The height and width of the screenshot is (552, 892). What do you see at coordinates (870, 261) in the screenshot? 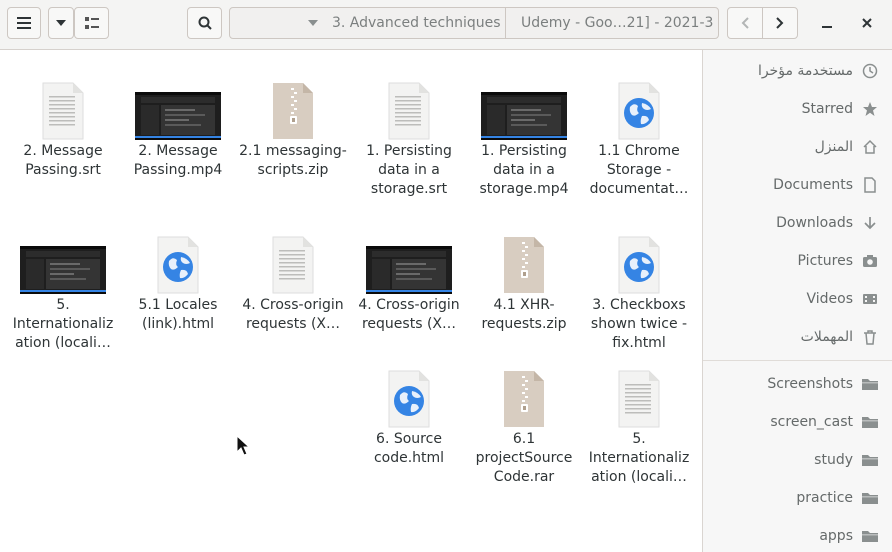
I see `camera-icon` at bounding box center [870, 261].